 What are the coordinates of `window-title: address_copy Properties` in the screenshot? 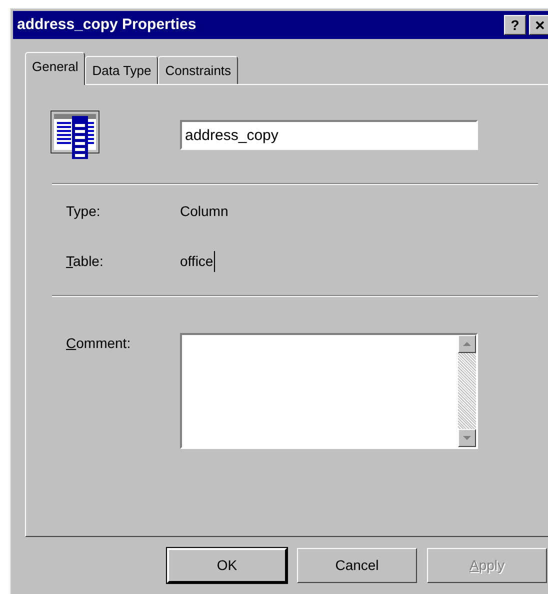 It's located at (107, 24).